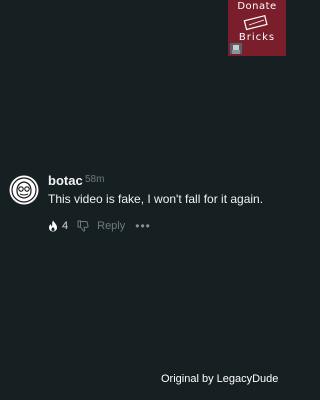  I want to click on mini-avatar-icon, so click(236, 48).